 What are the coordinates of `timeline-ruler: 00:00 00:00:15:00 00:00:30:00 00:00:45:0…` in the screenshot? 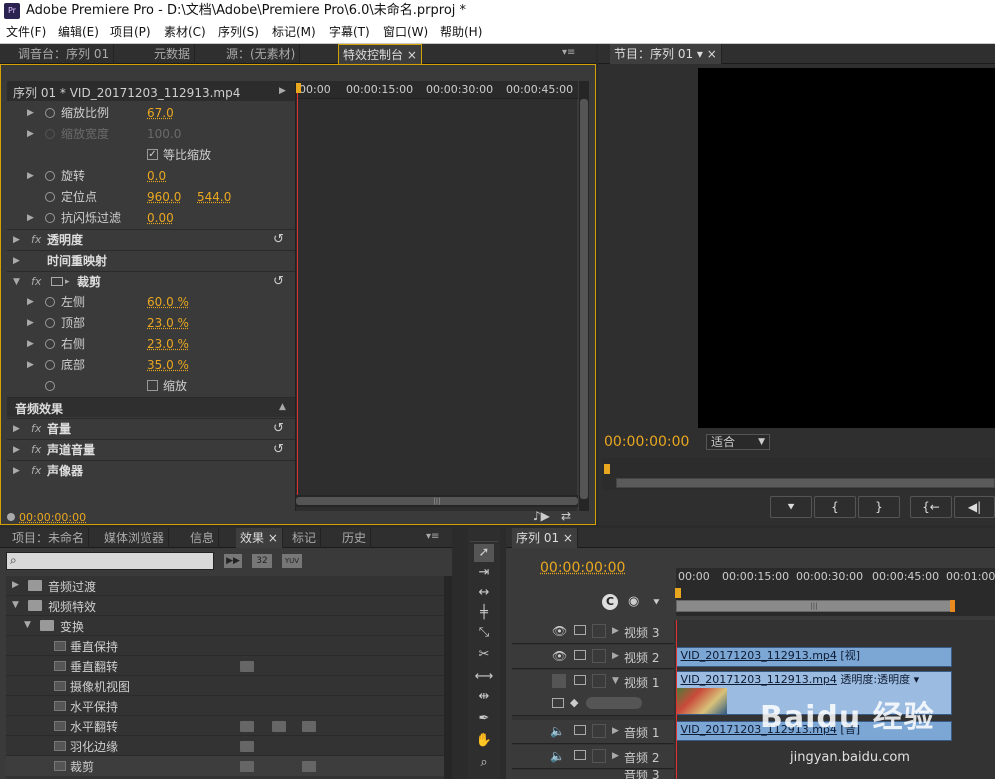 It's located at (835, 577).